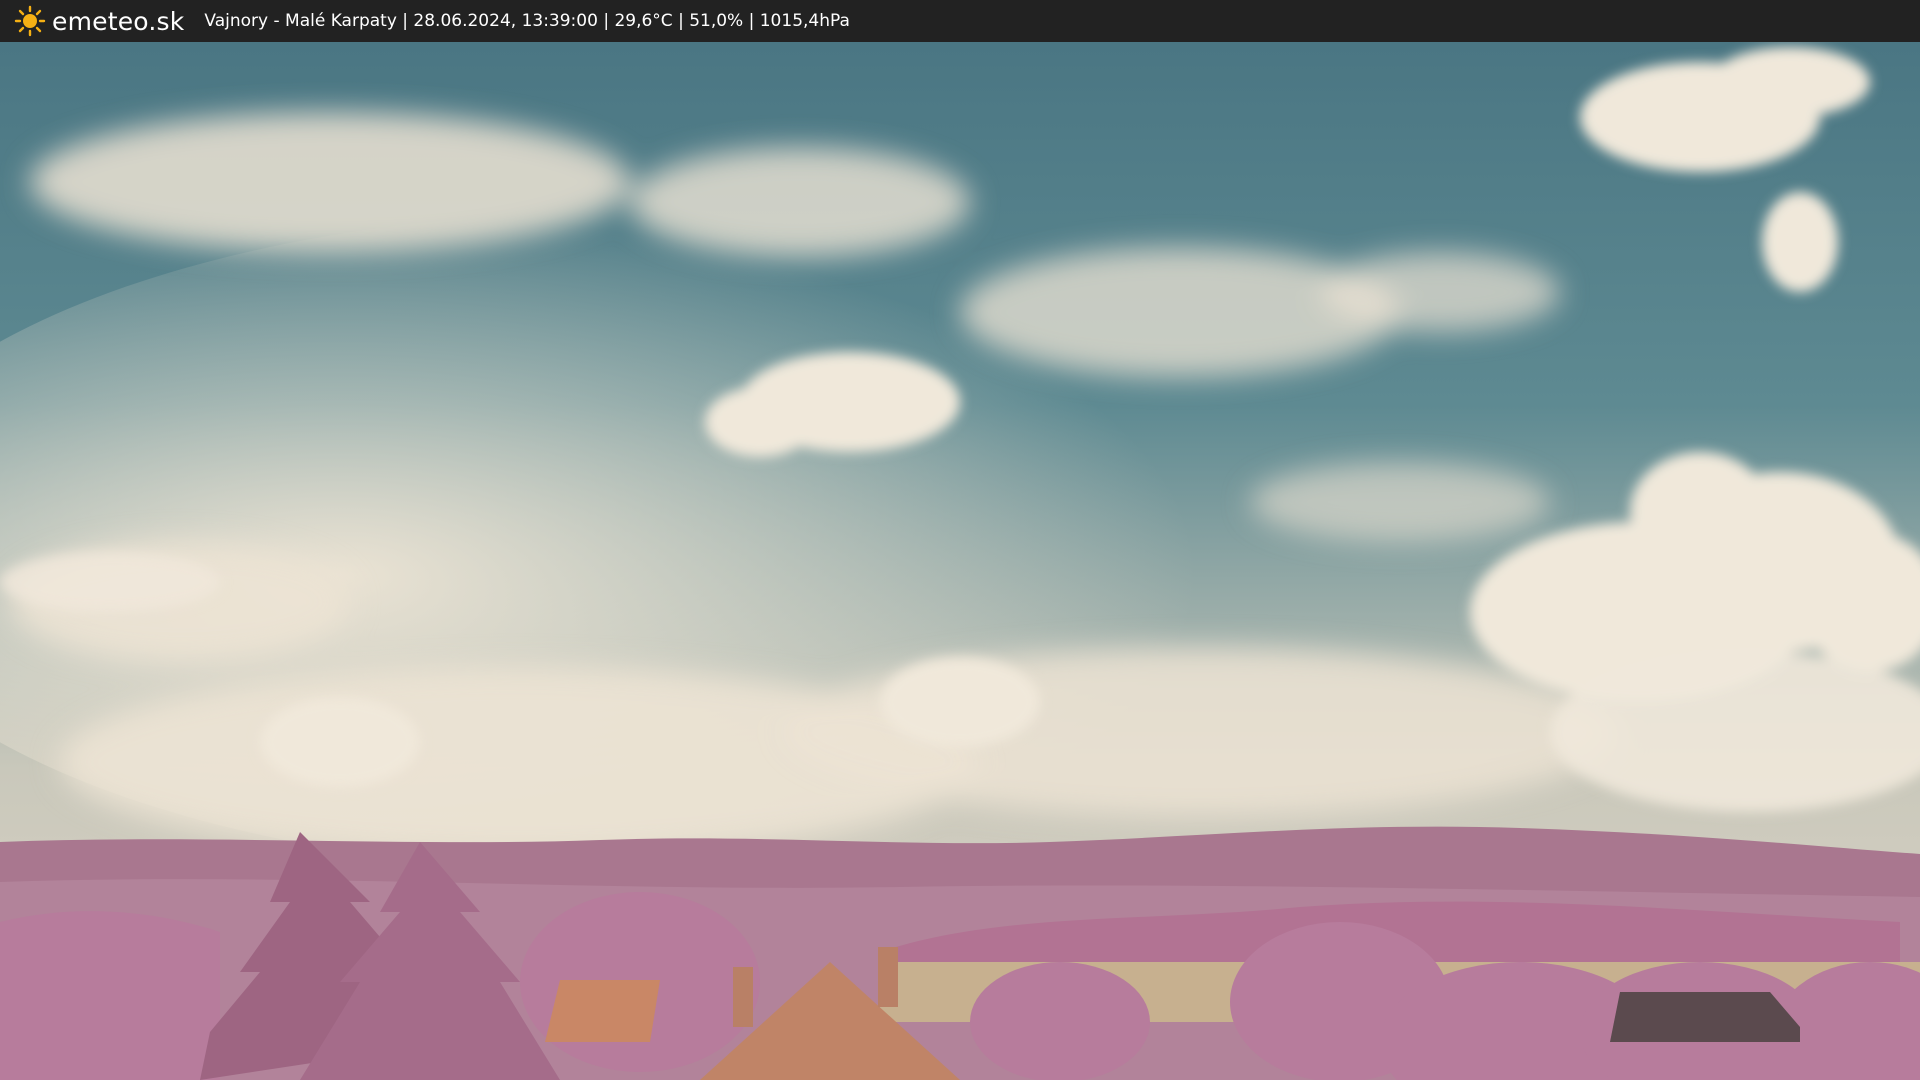  What do you see at coordinates (602, 1011) in the screenshot?
I see `roof-left` at bounding box center [602, 1011].